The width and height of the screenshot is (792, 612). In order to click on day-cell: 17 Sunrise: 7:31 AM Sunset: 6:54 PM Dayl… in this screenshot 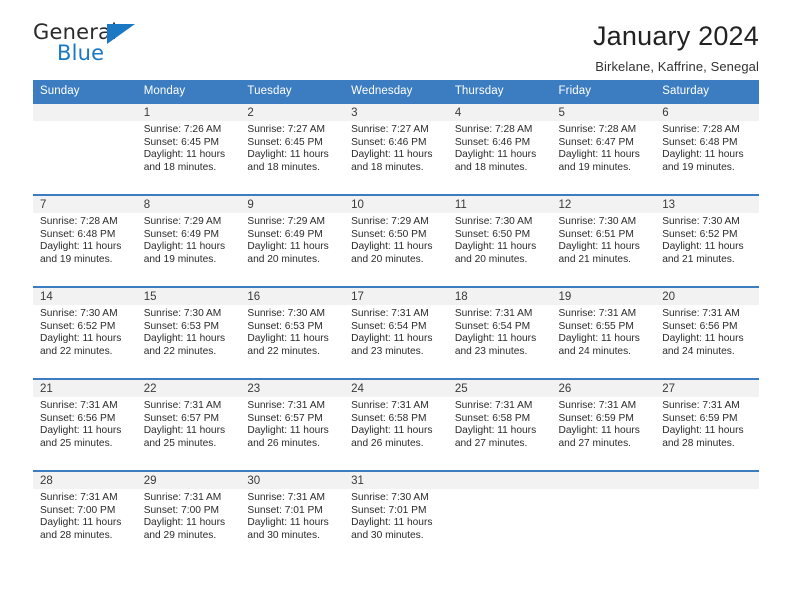, I will do `click(396, 332)`.